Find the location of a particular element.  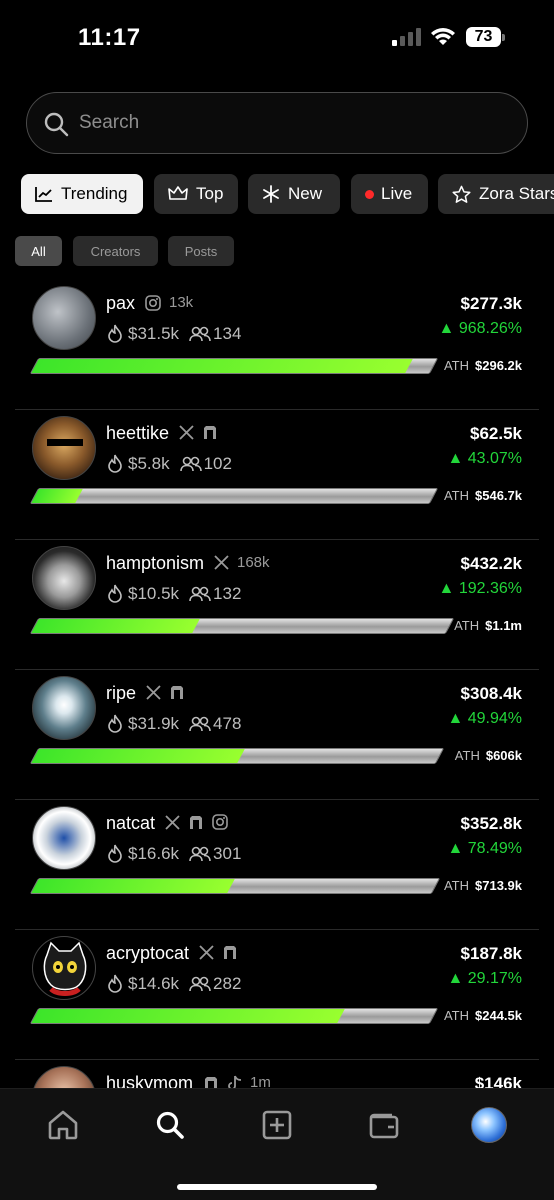

ath-value: ATH $244.5k is located at coordinates (482, 1015).